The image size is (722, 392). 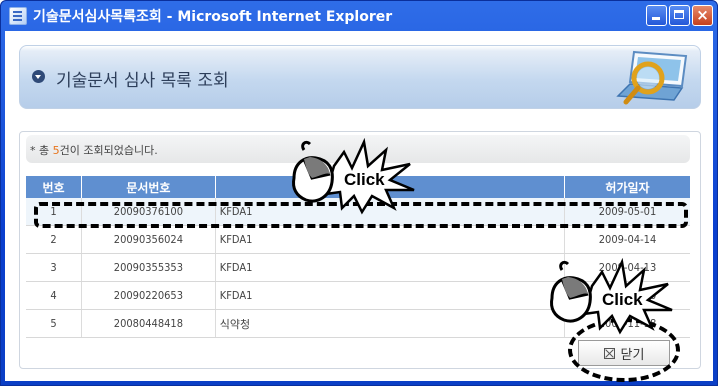 I want to click on result-summary: * 총 5건이 조회되었습니다., so click(x=94, y=150).